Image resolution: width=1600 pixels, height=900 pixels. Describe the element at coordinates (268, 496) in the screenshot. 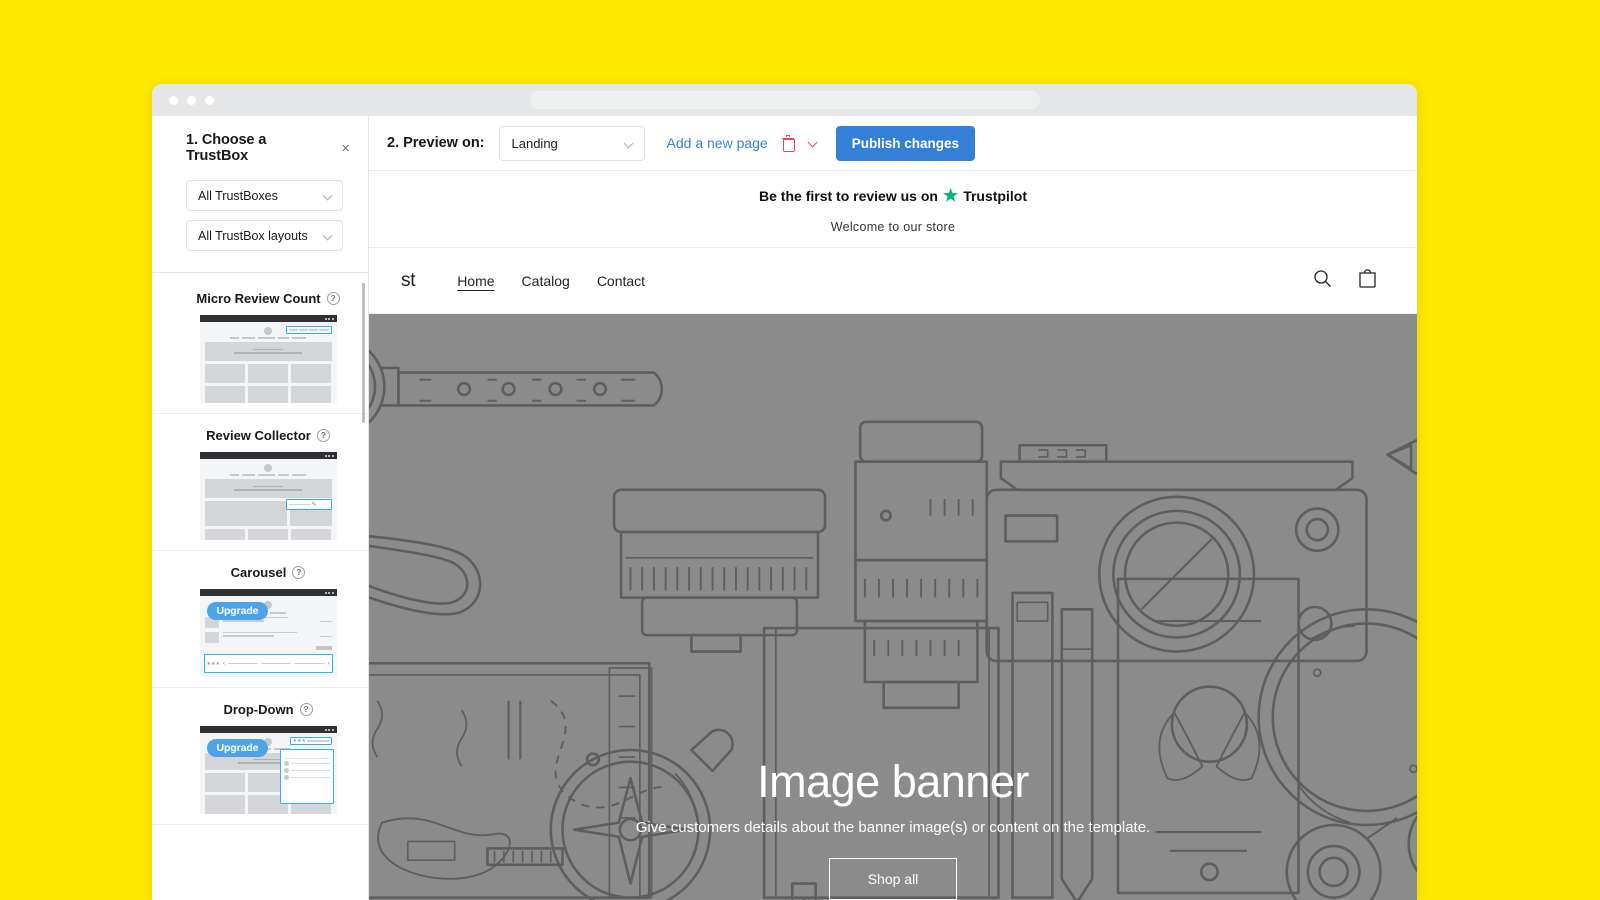

I see `trustbox-thumbnail: ✎` at that location.